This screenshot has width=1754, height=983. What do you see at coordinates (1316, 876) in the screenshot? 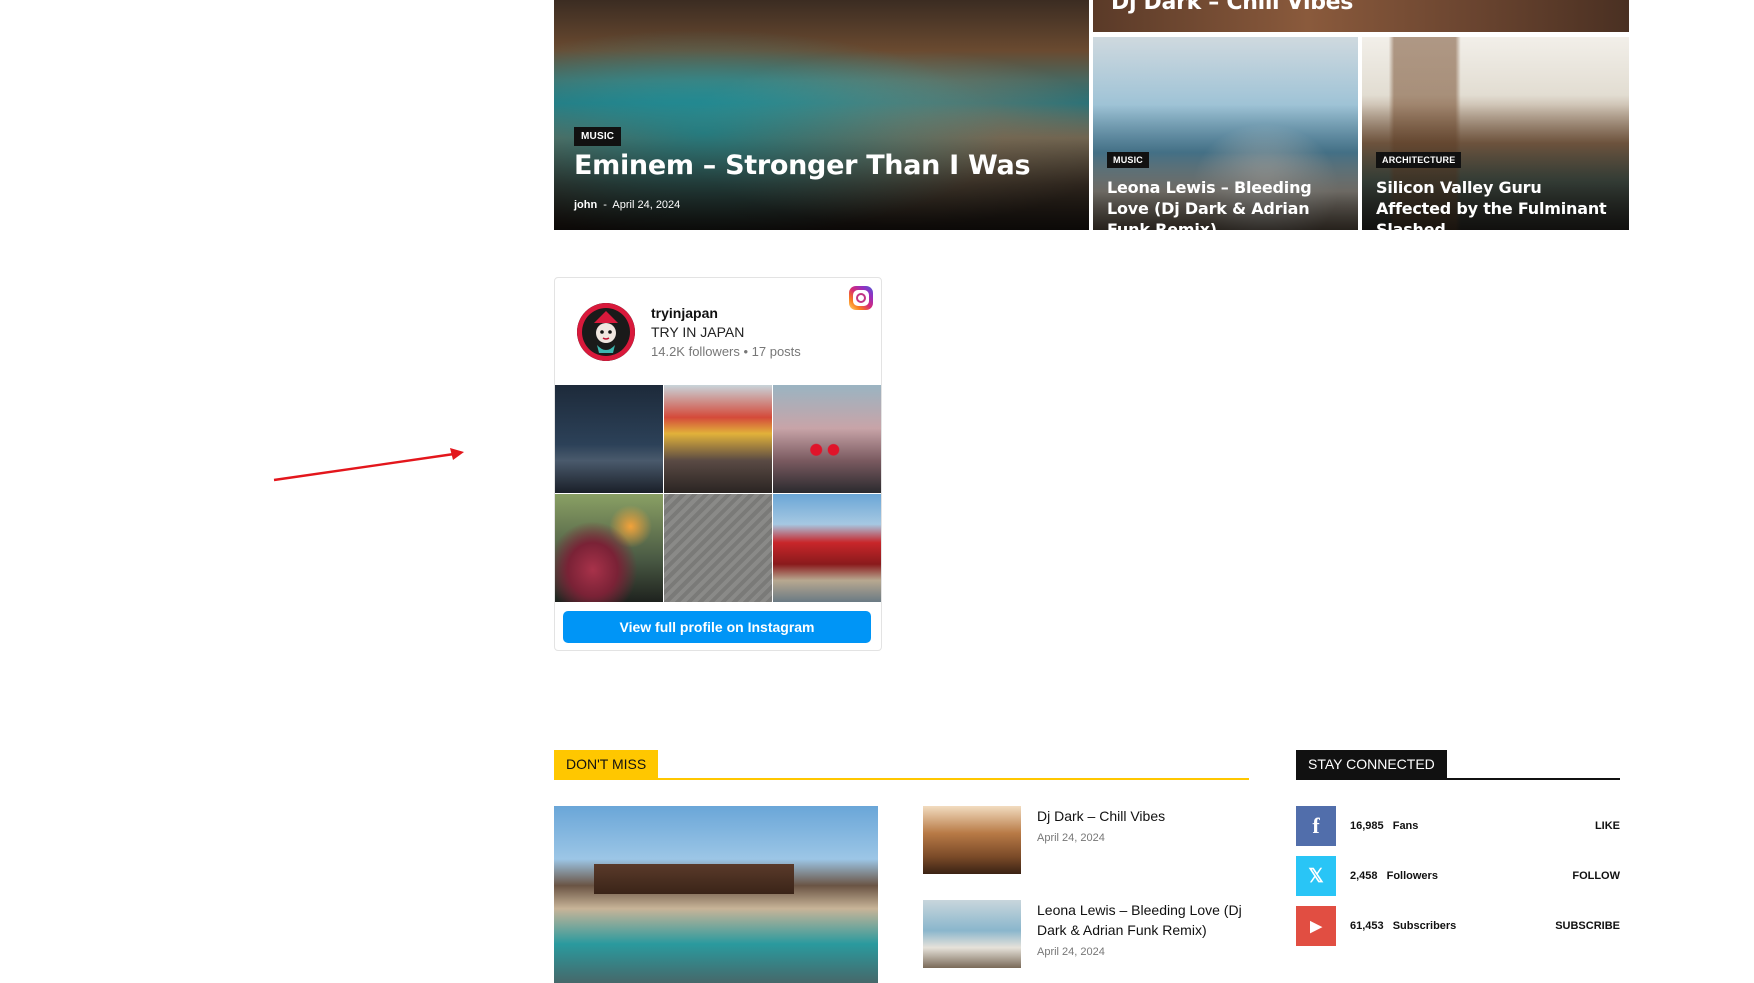
I see `x-twitter-icon: 𝕏` at bounding box center [1316, 876].